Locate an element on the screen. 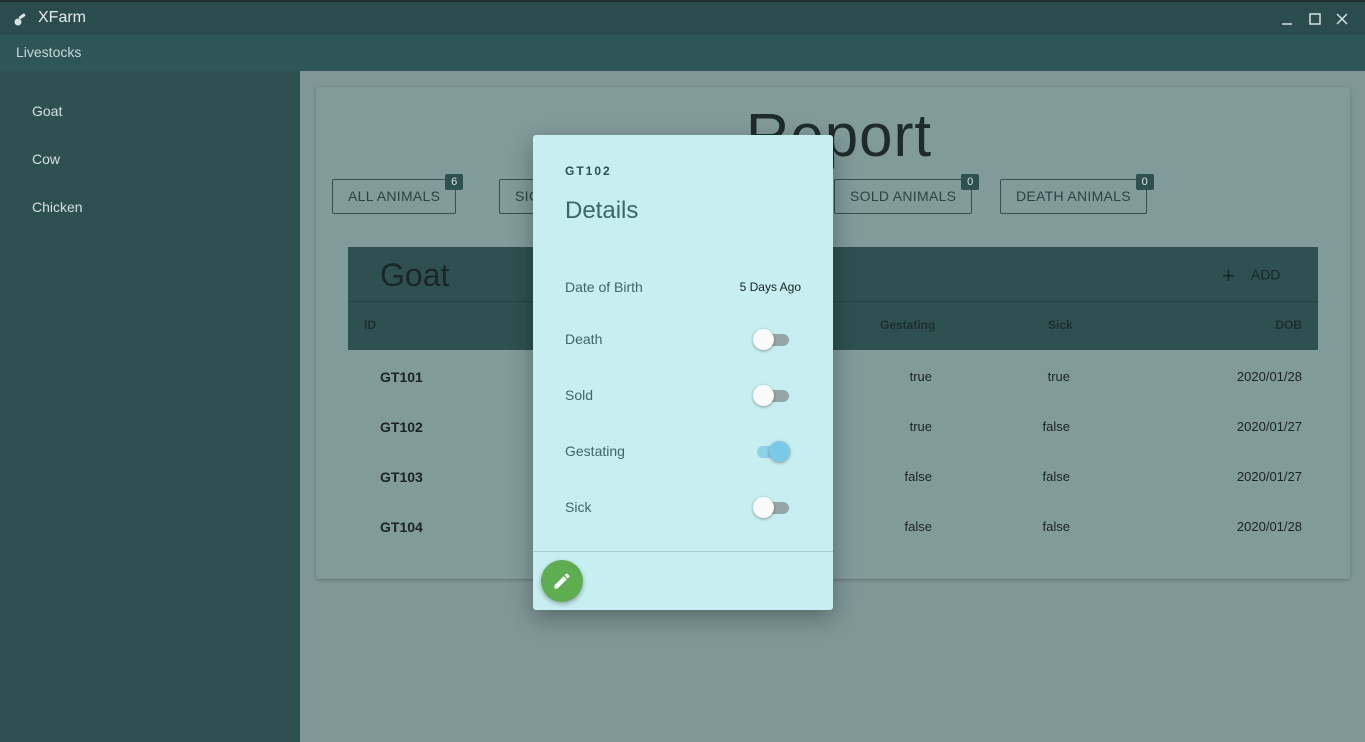 The image size is (1365, 742). filter-label: SOLD ANIMALS is located at coordinates (903, 196).